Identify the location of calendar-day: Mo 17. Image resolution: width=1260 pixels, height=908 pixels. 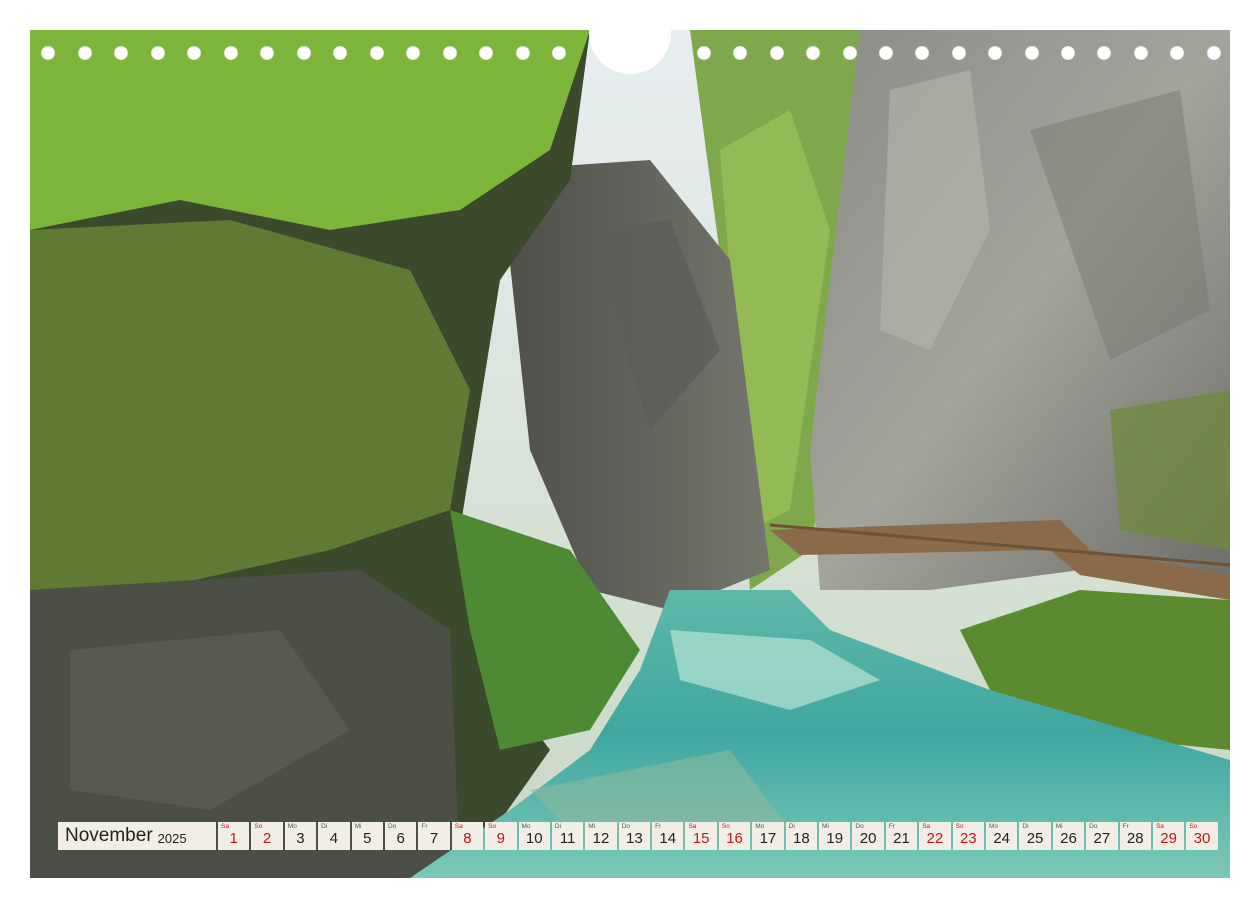
(768, 836).